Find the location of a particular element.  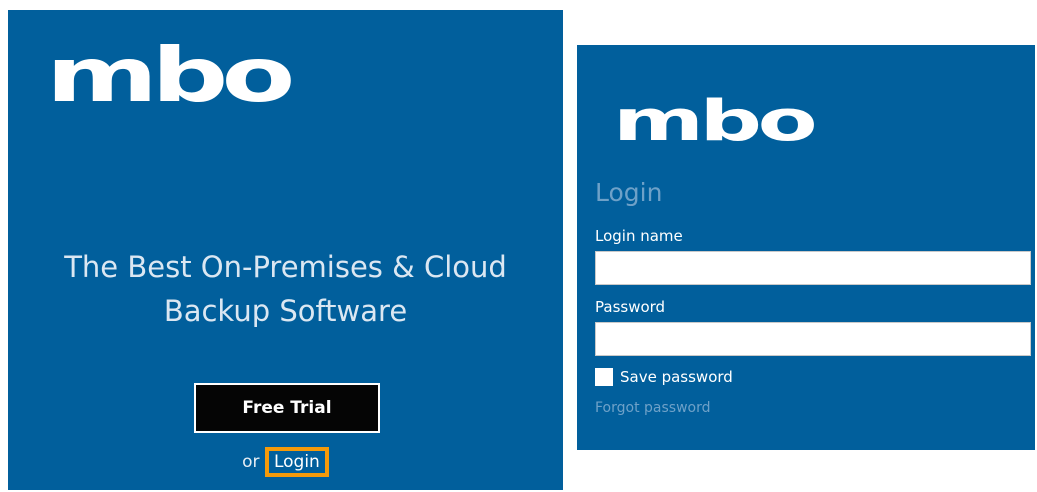

login-link: Login is located at coordinates (296, 462).